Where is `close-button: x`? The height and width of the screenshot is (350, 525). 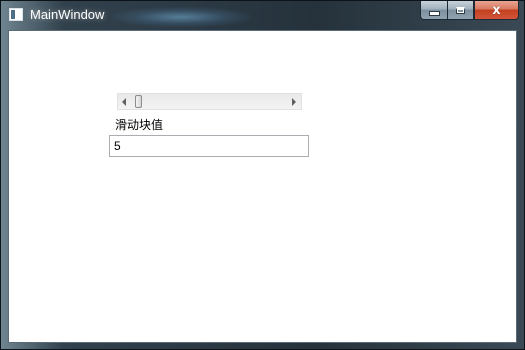 close-button: x is located at coordinates (496, 10).